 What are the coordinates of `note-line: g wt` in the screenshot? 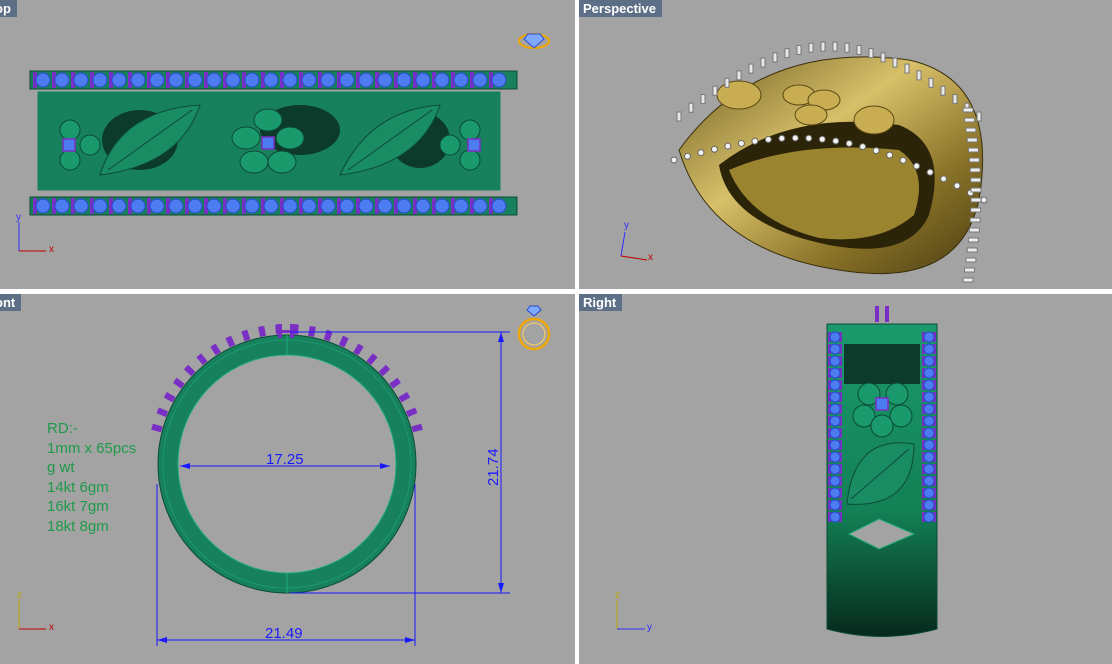 It's located at (61, 467).